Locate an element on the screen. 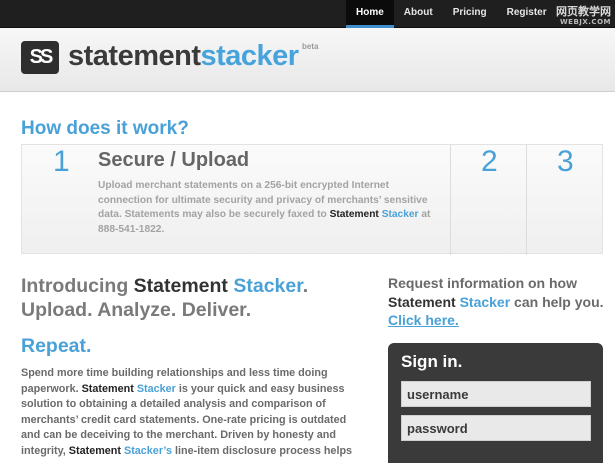 This screenshot has height=463, width=615. password-input is located at coordinates (496, 428).